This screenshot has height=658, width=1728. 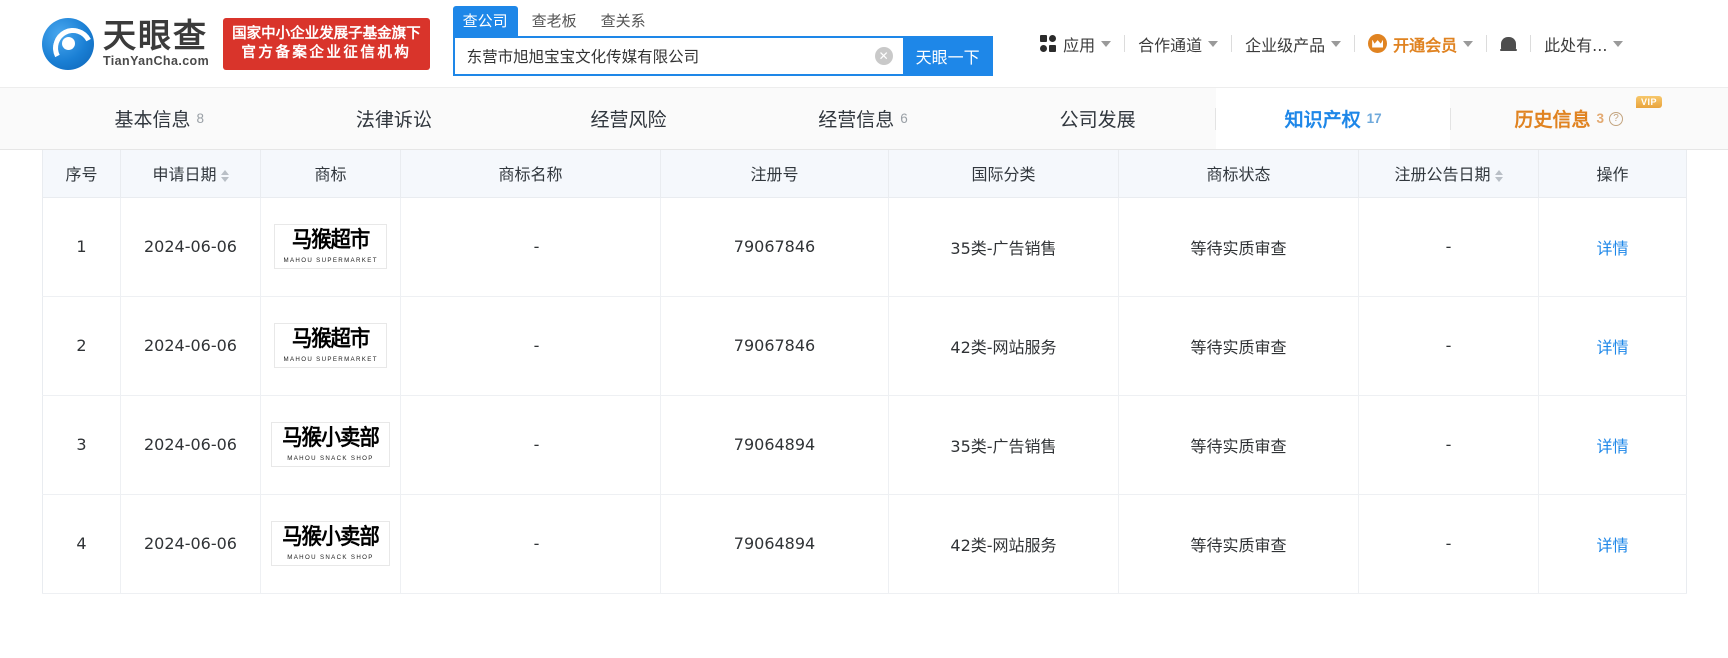 I want to click on col-index-label: 序号, so click(x=81, y=175).